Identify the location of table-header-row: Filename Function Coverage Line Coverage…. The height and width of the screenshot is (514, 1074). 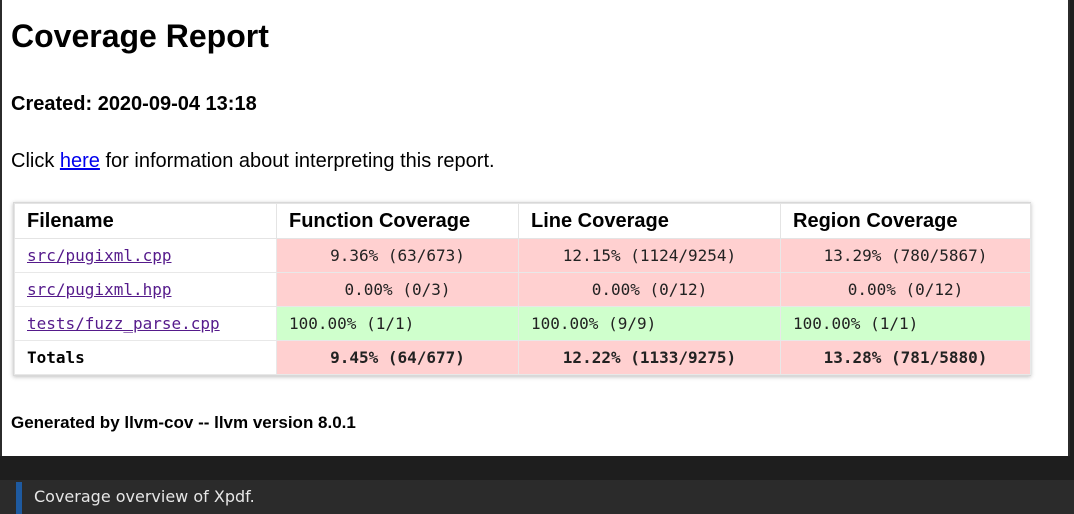
(522, 221).